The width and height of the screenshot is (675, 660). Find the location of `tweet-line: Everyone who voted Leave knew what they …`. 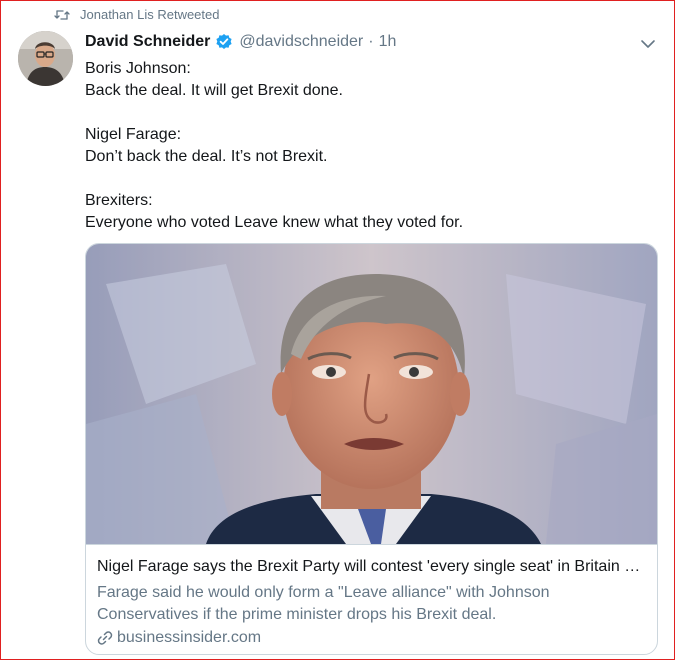

tweet-line: Everyone who voted Leave knew what they … is located at coordinates (274, 222).